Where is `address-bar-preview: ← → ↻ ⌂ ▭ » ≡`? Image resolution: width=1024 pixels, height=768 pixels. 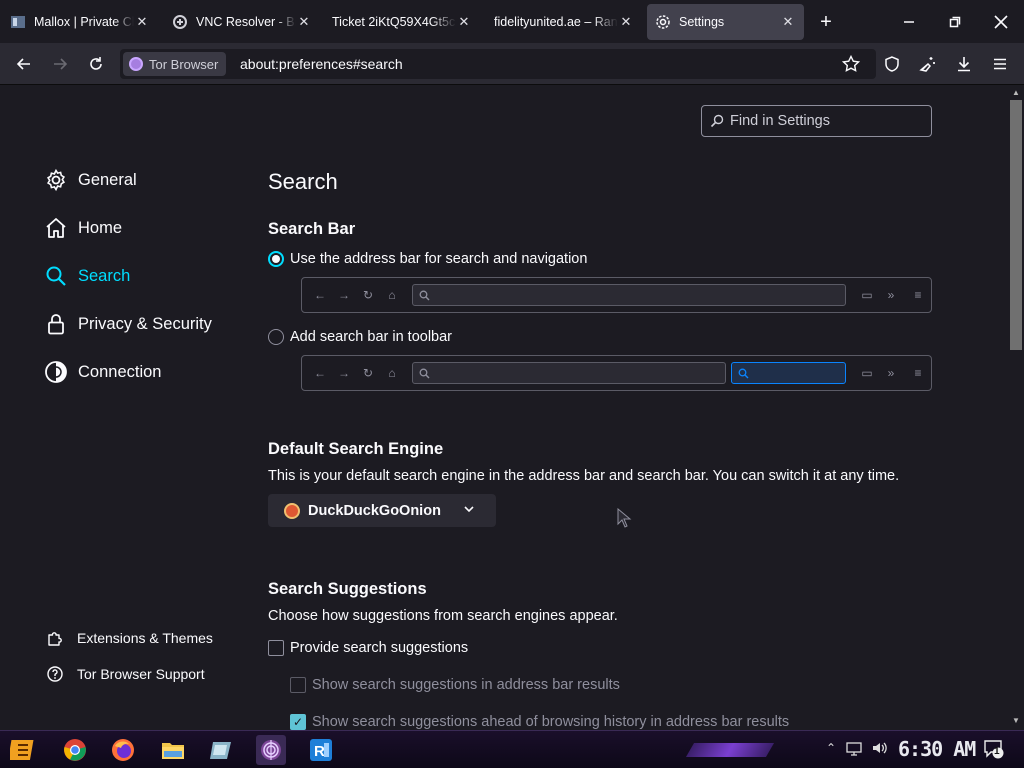
address-bar-preview: ← → ↻ ⌂ ▭ » ≡ is located at coordinates (616, 295).